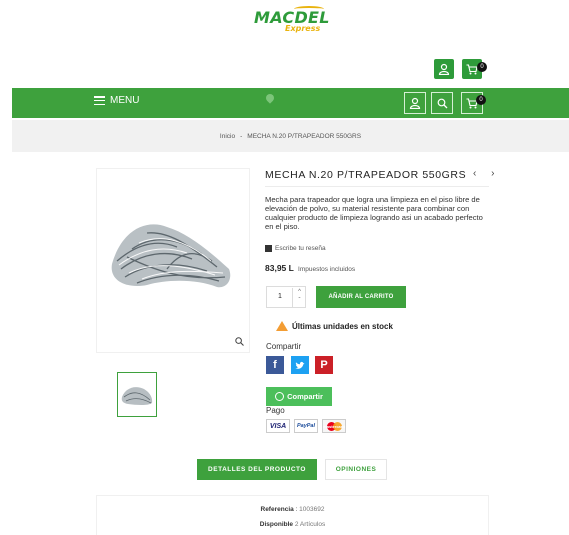 This screenshot has width=569, height=535. Describe the element at coordinates (377, 186) in the screenshot. I see `title-divider` at that location.